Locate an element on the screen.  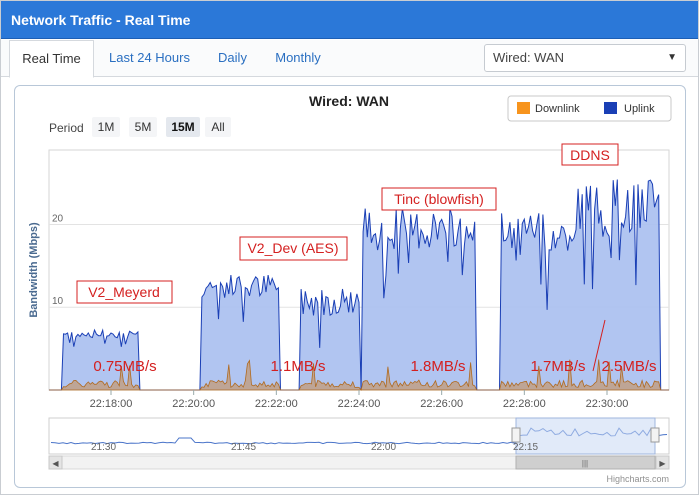
annotation-v2-dev-text: V2_Dev (AES) is located at coordinates (292, 248).